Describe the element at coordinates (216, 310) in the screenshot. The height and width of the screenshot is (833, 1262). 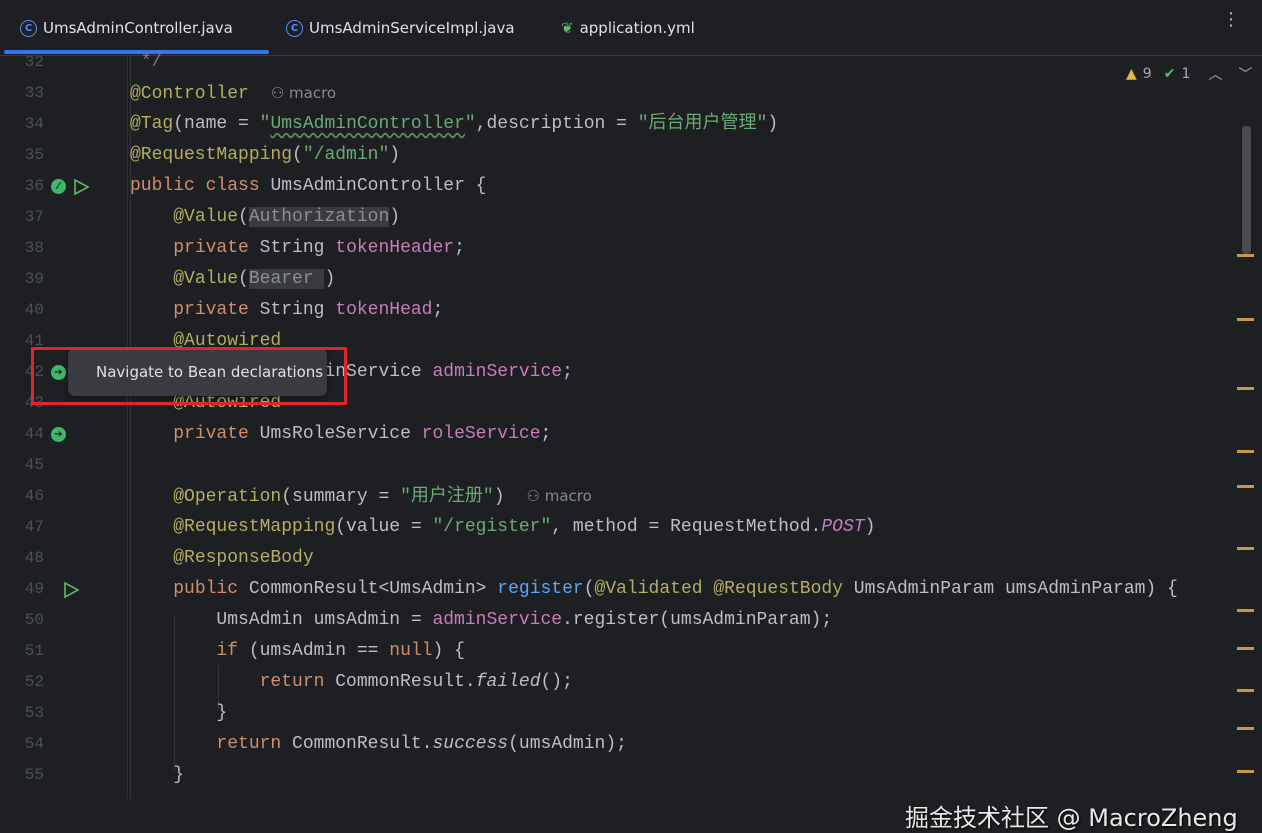
I see `code-token: private` at that location.